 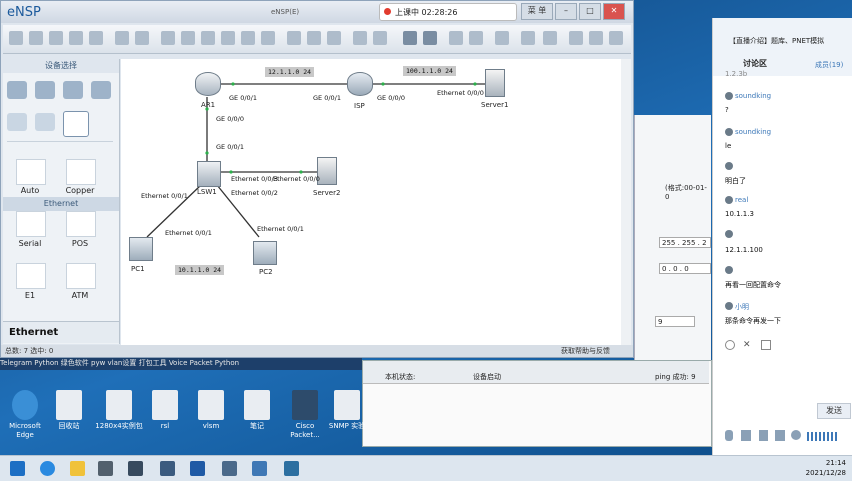 I want to click on vertical-scrollbar, so click(x=626, y=202).